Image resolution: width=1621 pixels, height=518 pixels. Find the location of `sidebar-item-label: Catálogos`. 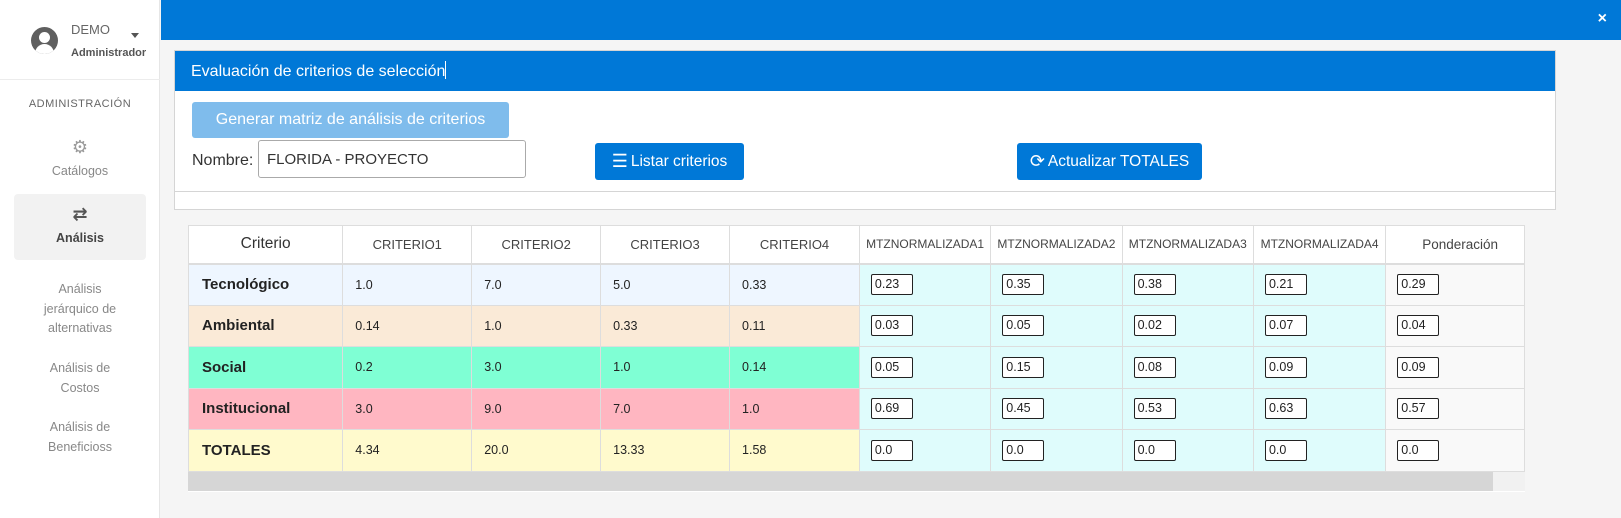

sidebar-item-label: Catálogos is located at coordinates (80, 171).